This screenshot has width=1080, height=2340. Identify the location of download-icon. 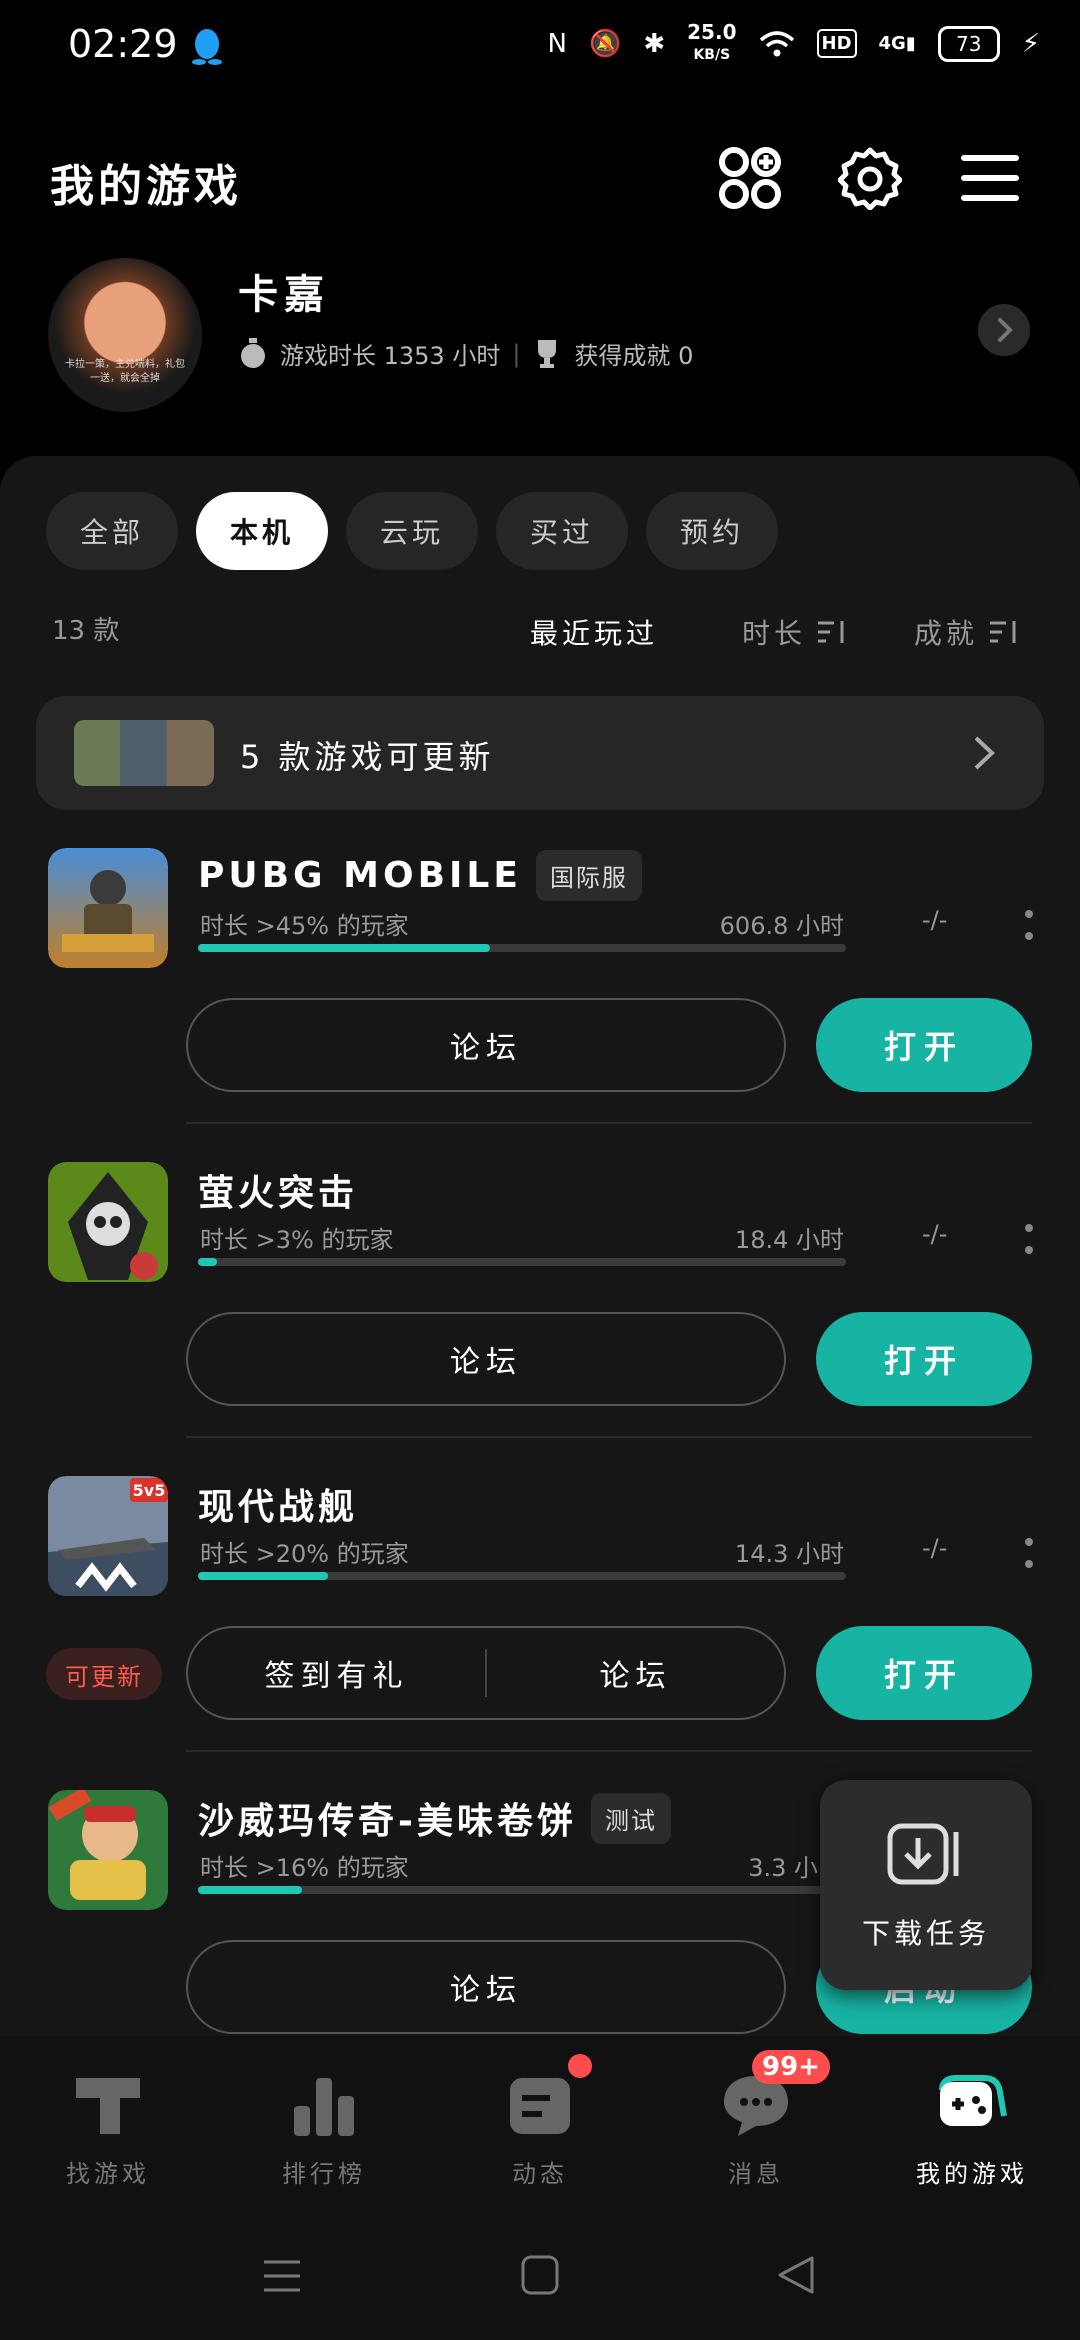
(923, 1854).